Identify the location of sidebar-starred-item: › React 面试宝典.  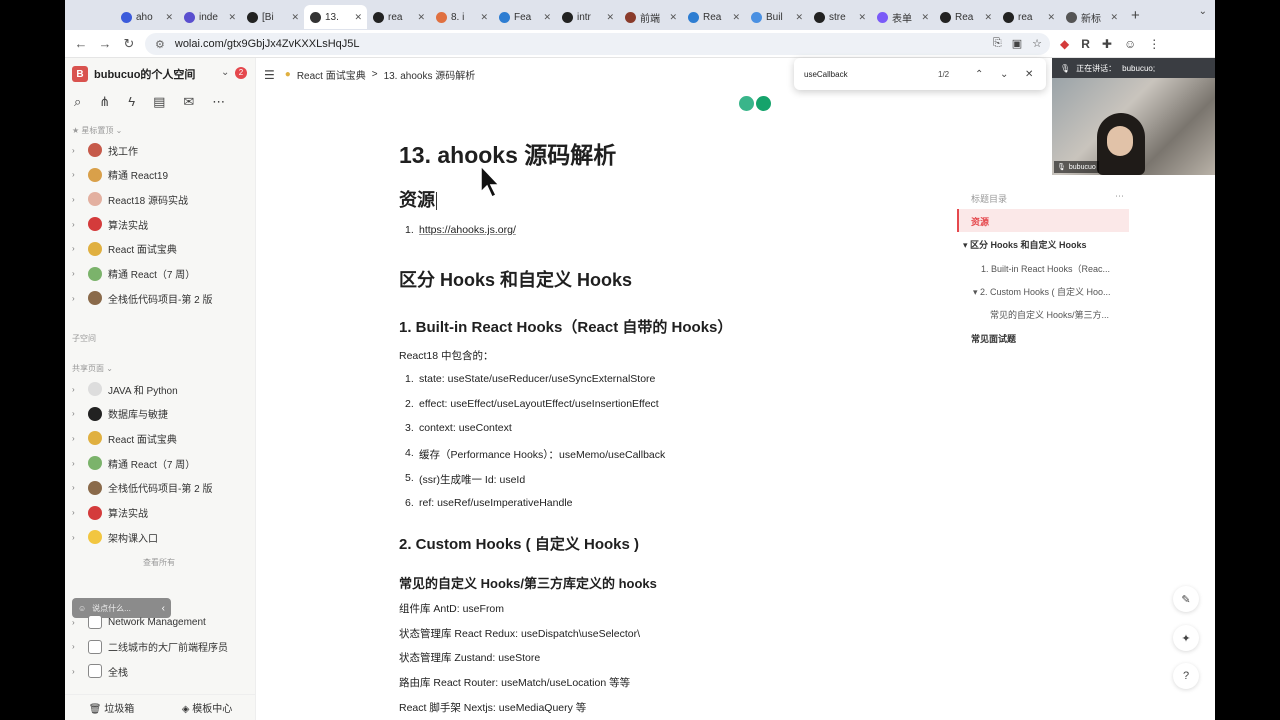
(162, 249).